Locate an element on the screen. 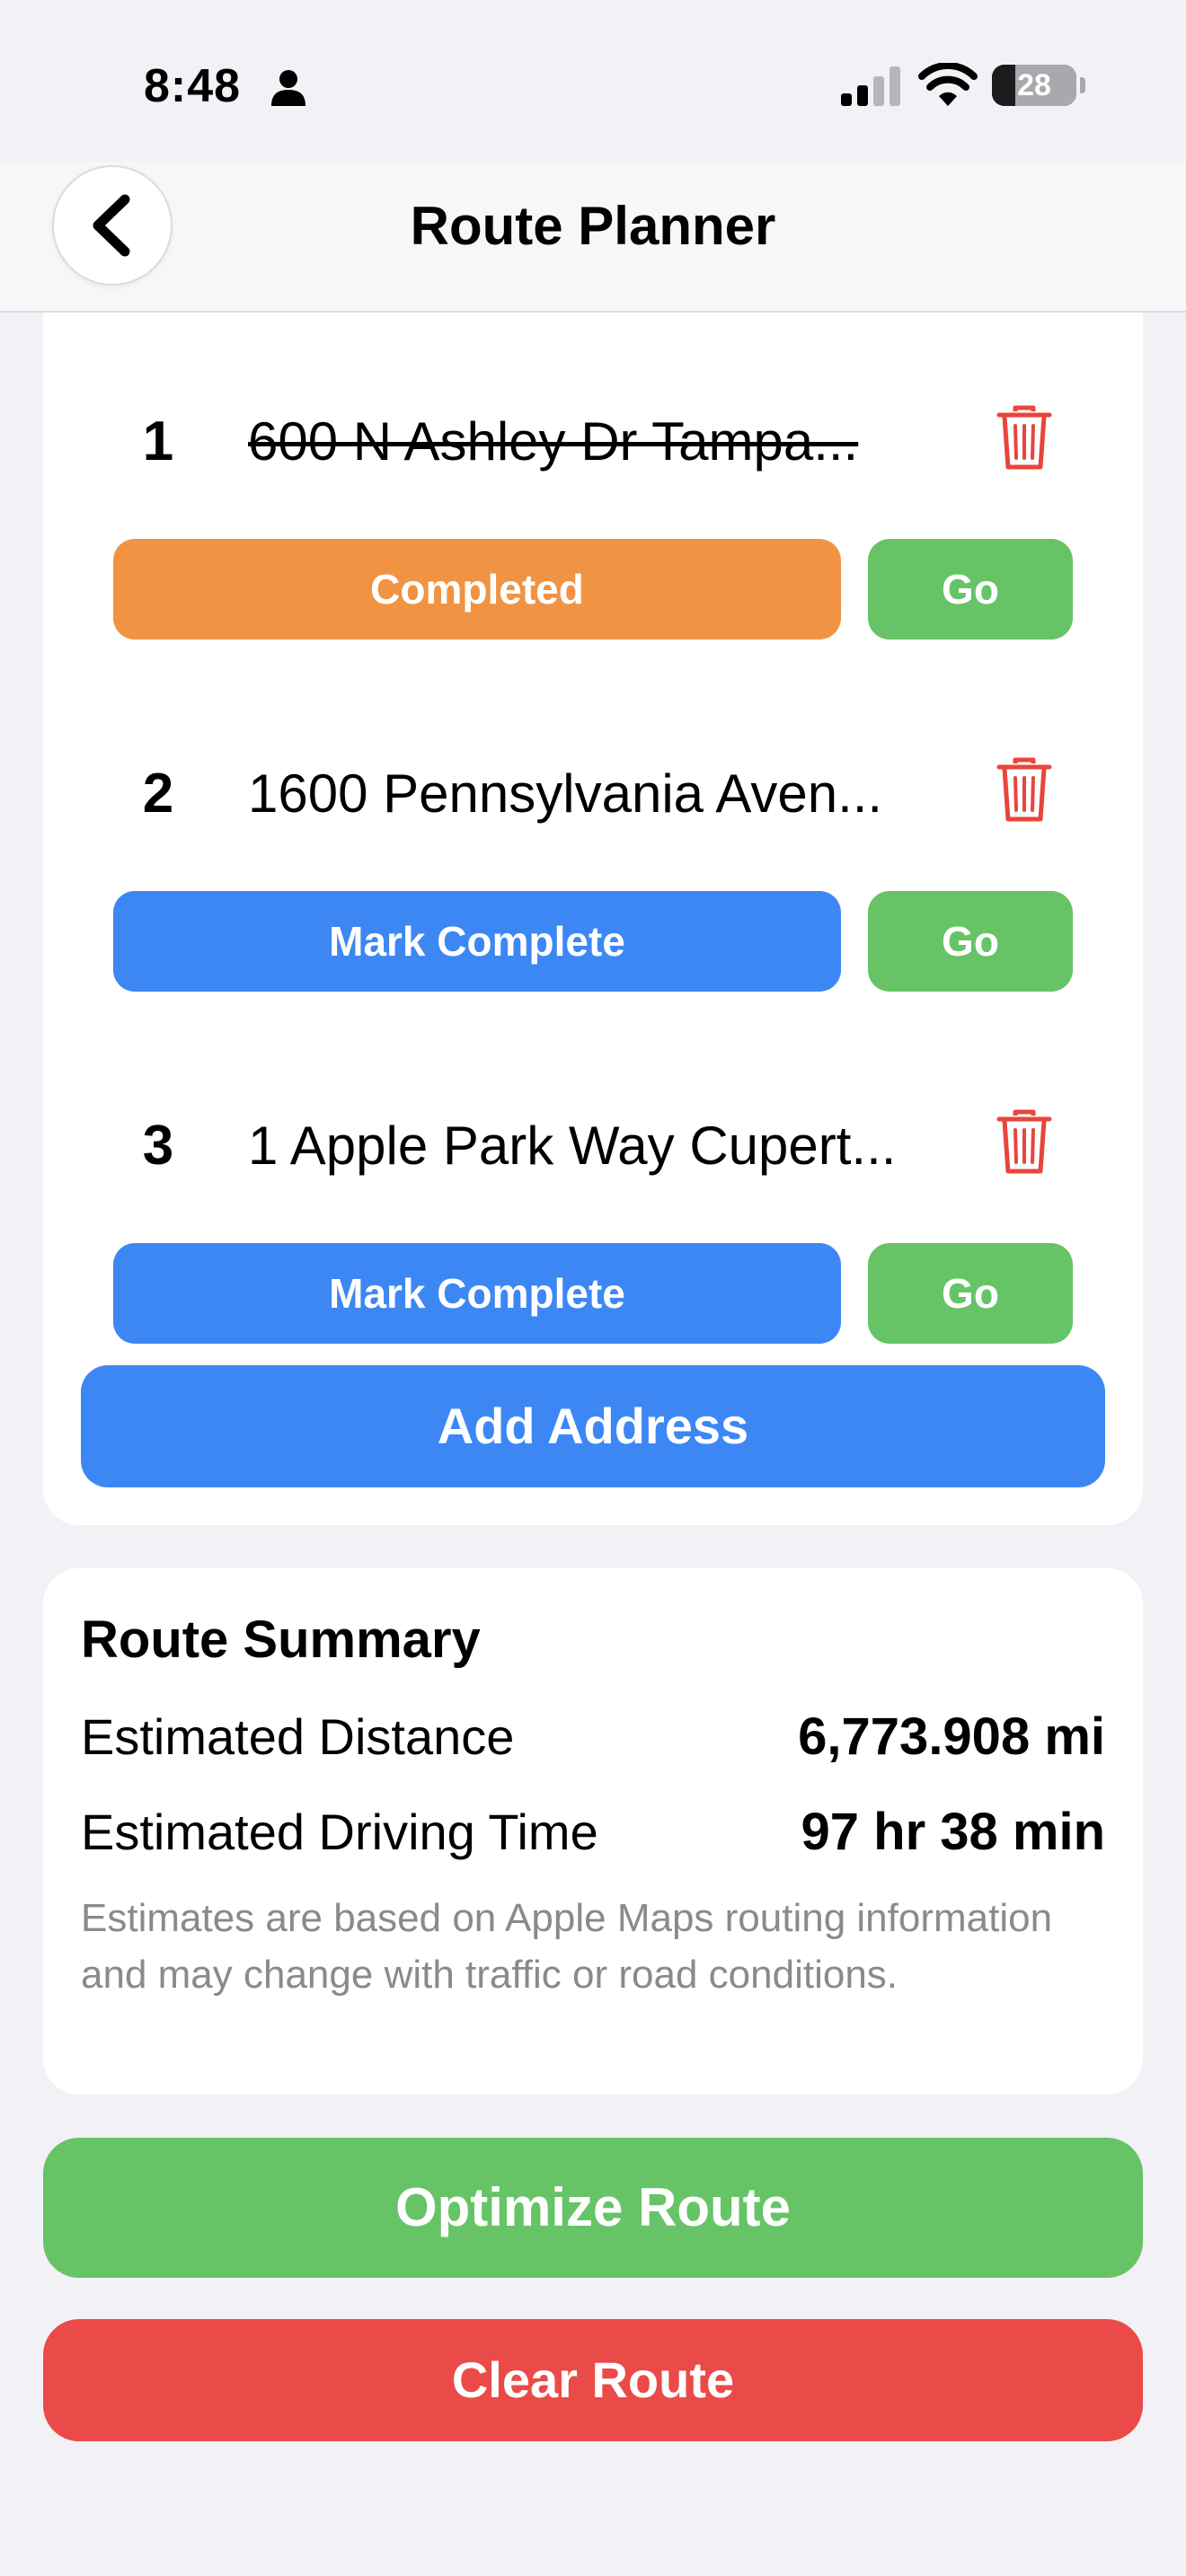 Image resolution: width=1186 pixels, height=2576 pixels. battery-cap is located at coordinates (1082, 85).